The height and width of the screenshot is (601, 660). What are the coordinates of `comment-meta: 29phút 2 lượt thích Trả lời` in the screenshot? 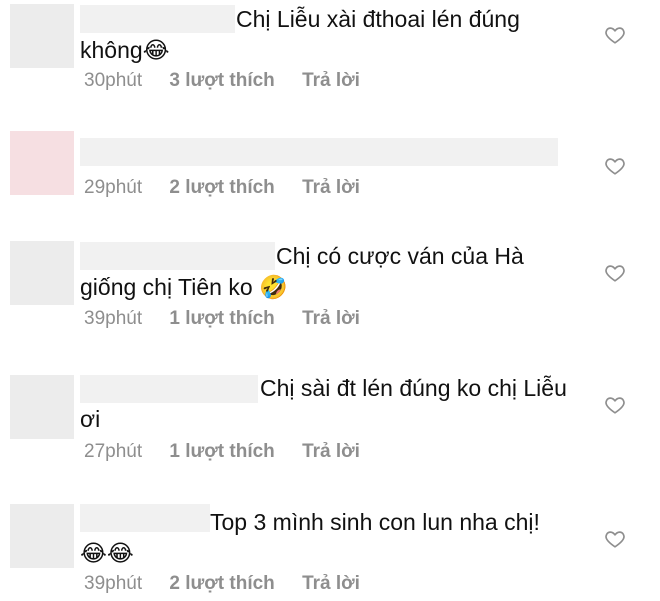 It's located at (233, 188).